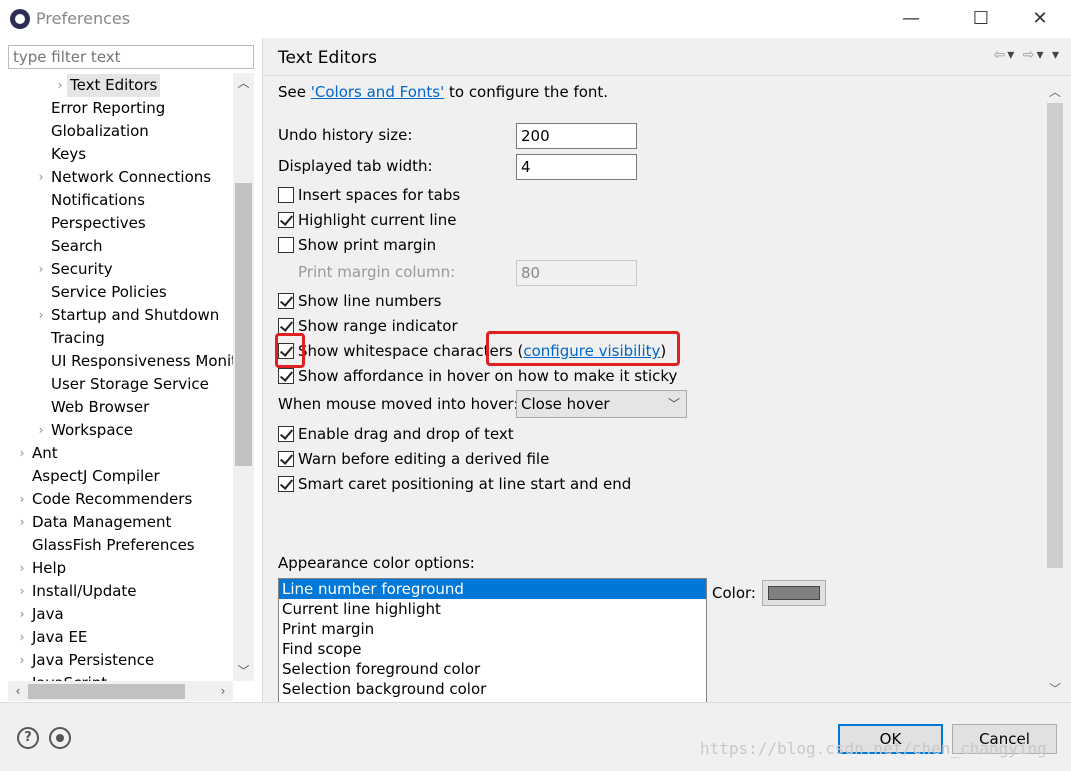 The width and height of the screenshot is (1071, 771). Describe the element at coordinates (492, 589) in the screenshot. I see `list-item: Line number foreground` at that location.